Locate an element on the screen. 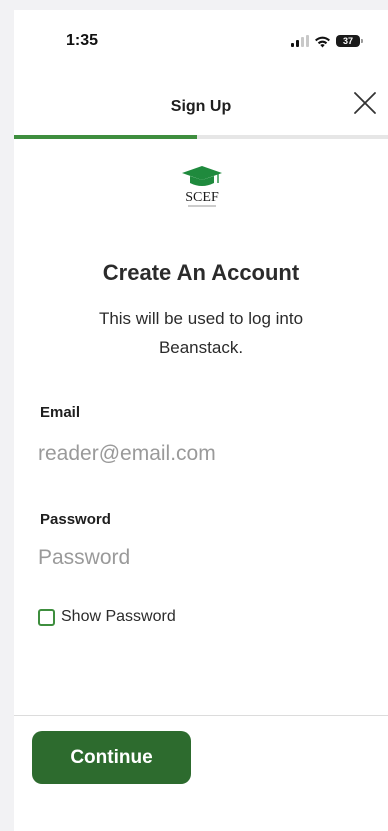 This screenshot has width=388, height=831. show-password-toggle: Show Password is located at coordinates (107, 617).